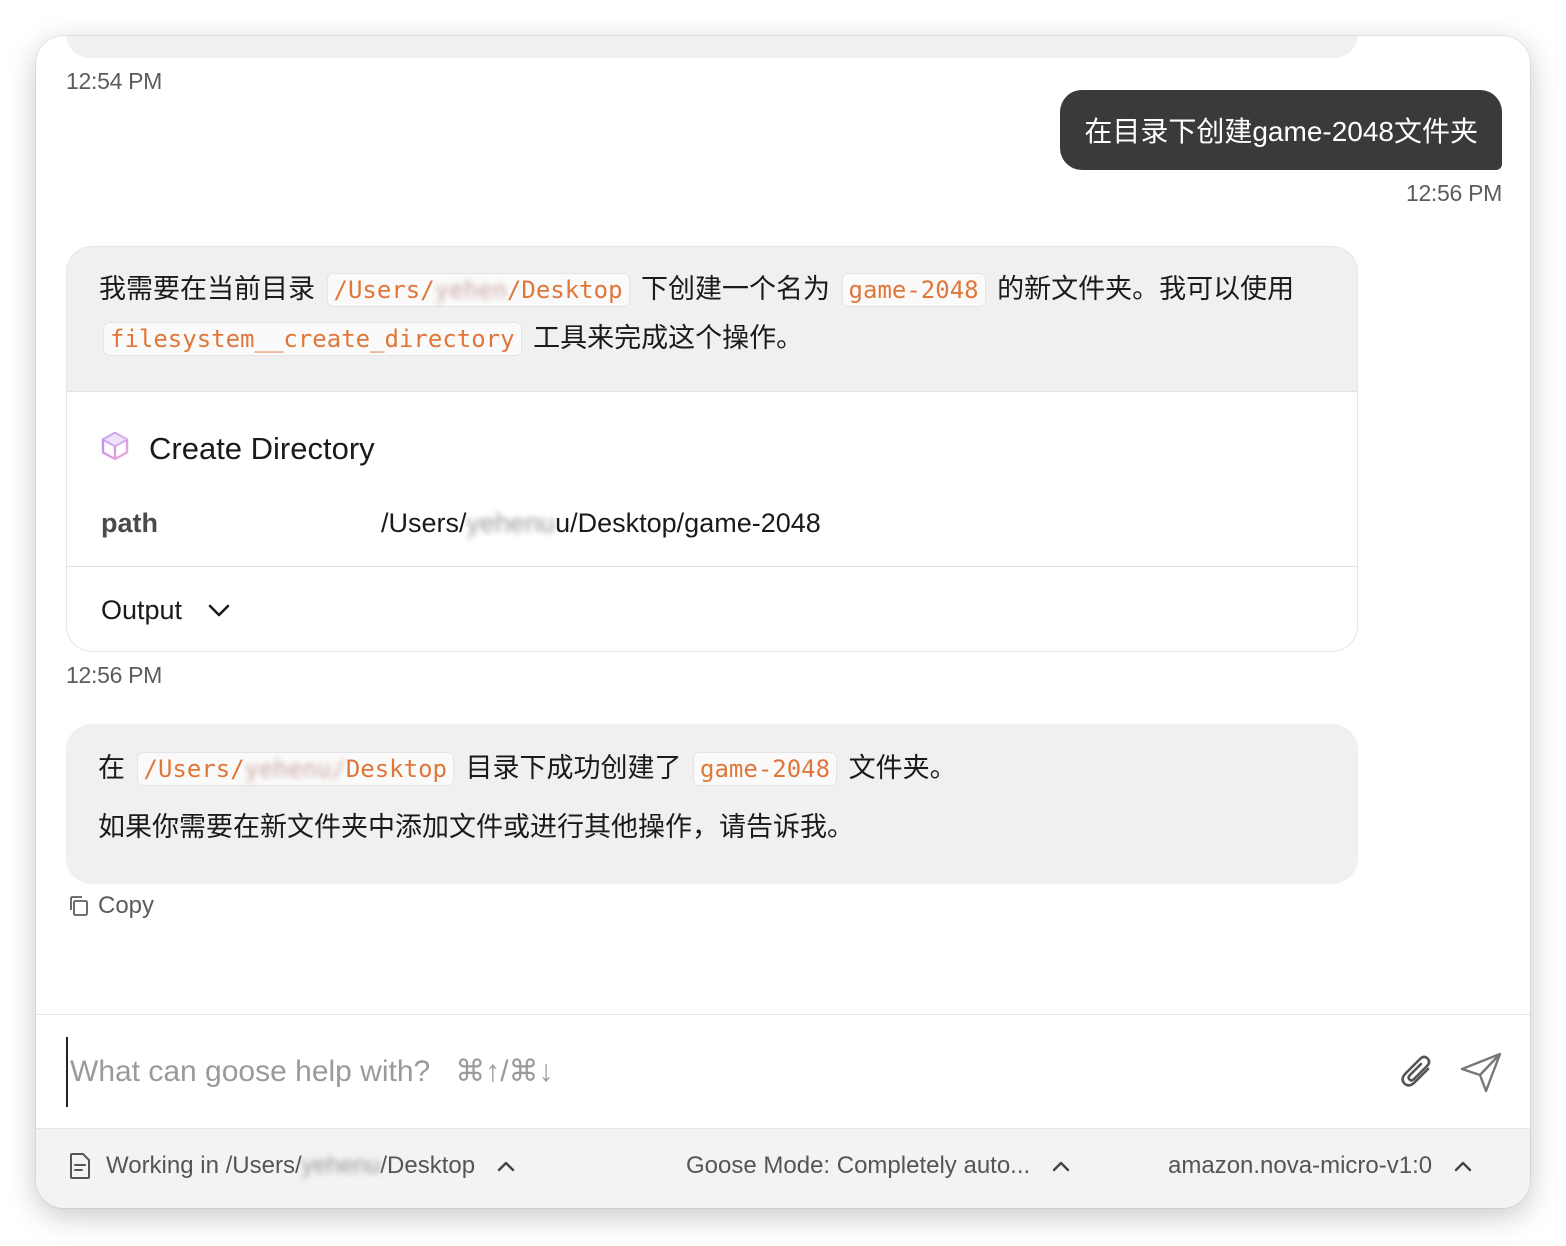 This screenshot has width=1566, height=1246. Describe the element at coordinates (262, 448) in the screenshot. I see `tool-call-title: Create Directory` at that location.